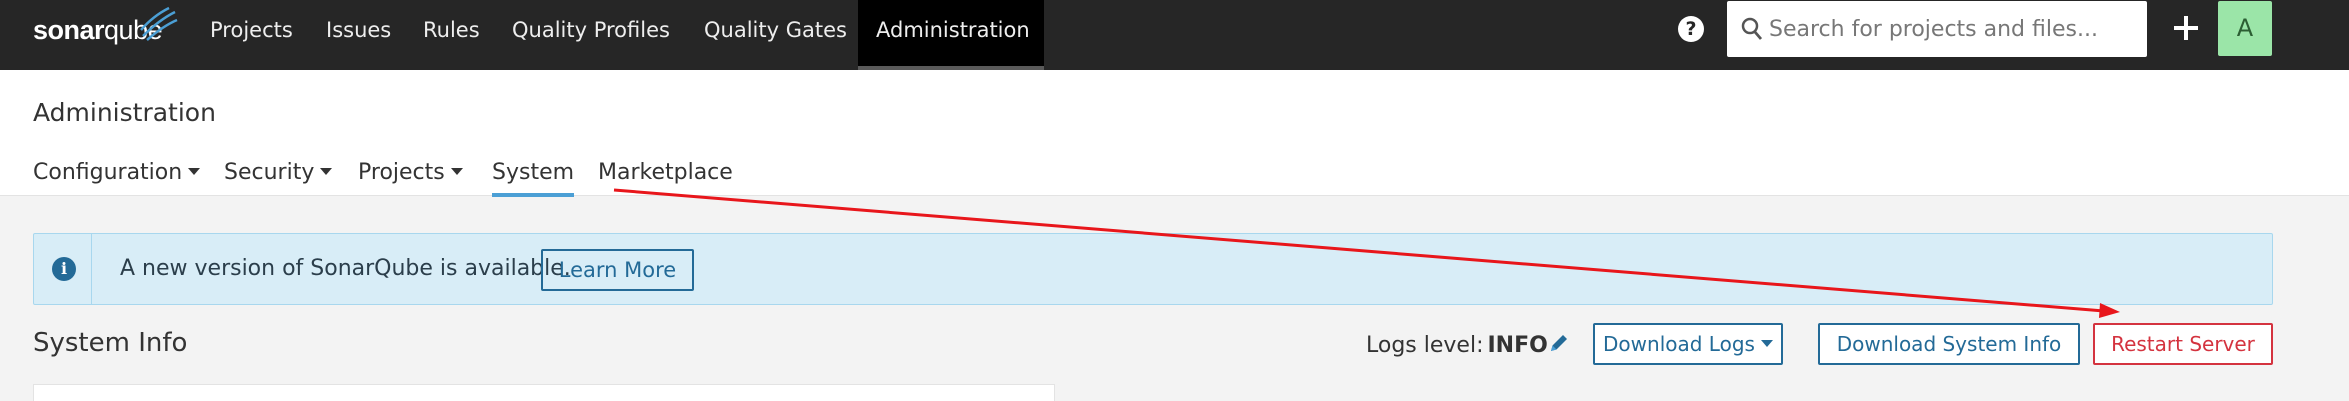 The height and width of the screenshot is (401, 2349). Describe the element at coordinates (1559, 343) in the screenshot. I see `pencil-icon` at that location.